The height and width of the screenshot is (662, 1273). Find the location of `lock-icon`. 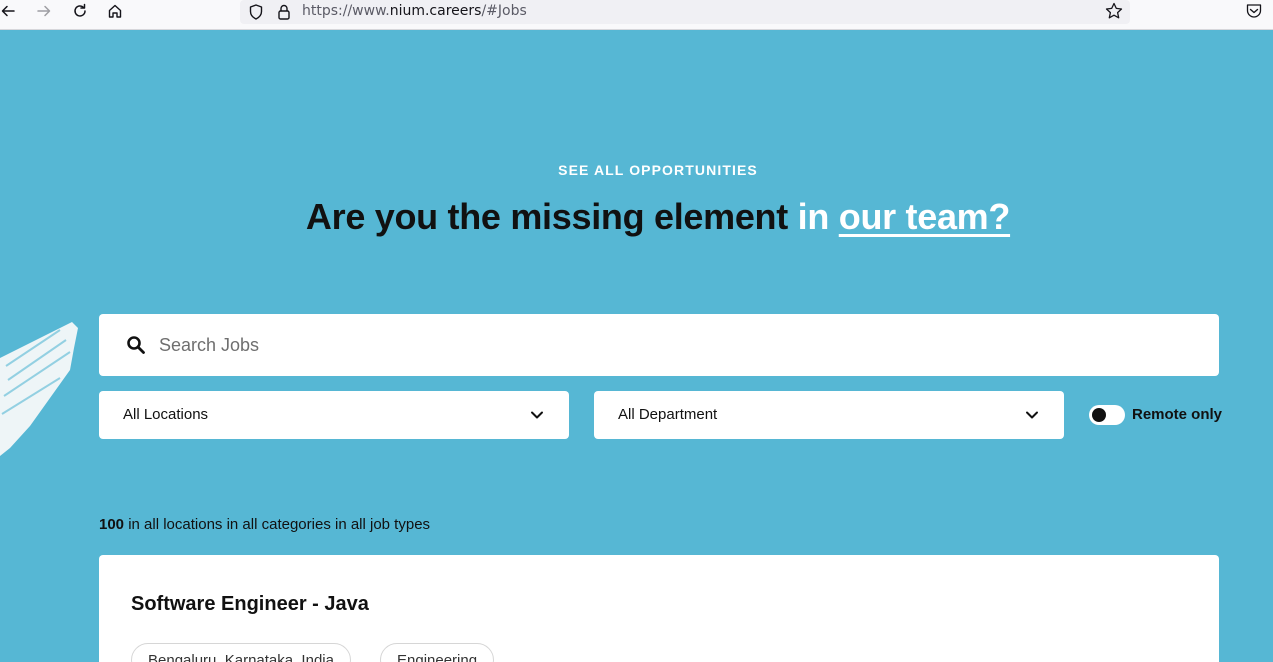

lock-icon is located at coordinates (284, 12).